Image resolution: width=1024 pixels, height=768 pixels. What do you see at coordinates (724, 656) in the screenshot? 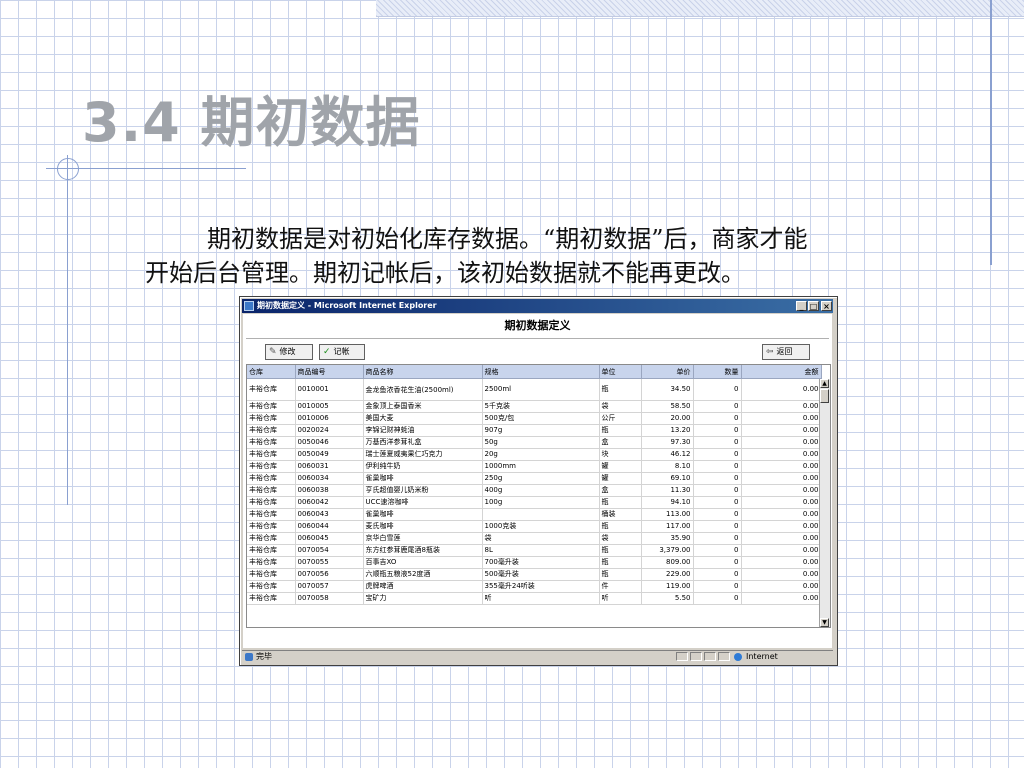
I see `status-segment` at bounding box center [724, 656].